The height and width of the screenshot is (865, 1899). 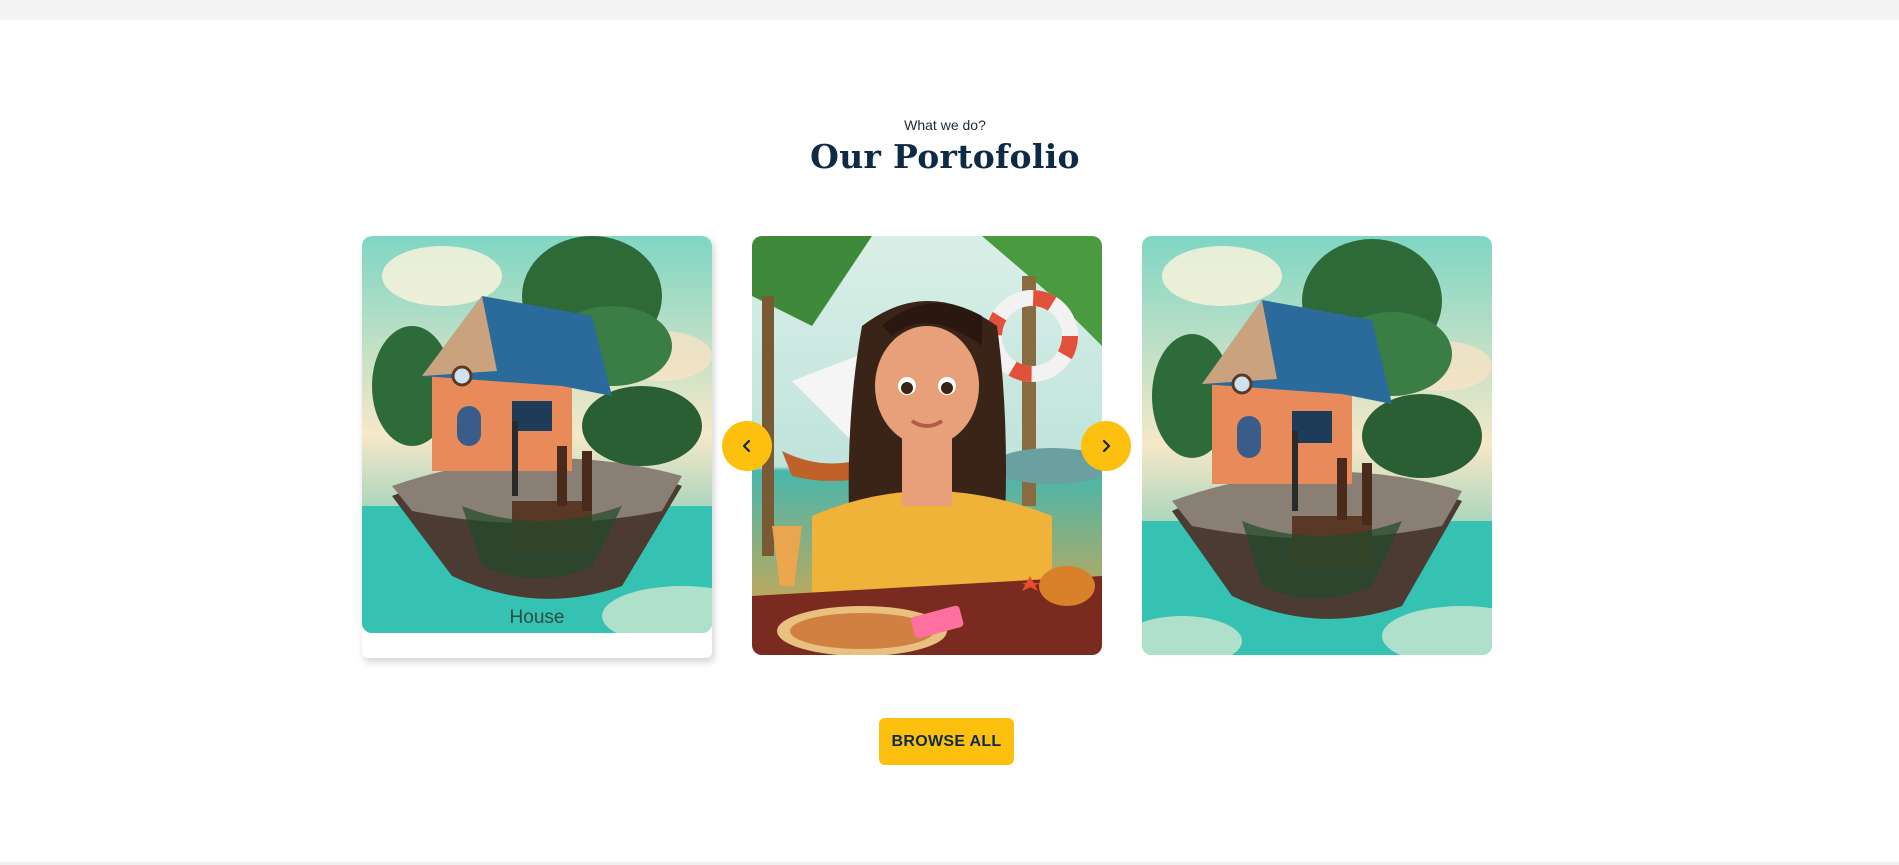 What do you see at coordinates (945, 156) in the screenshot?
I see `section-title: Our Portofolio` at bounding box center [945, 156].